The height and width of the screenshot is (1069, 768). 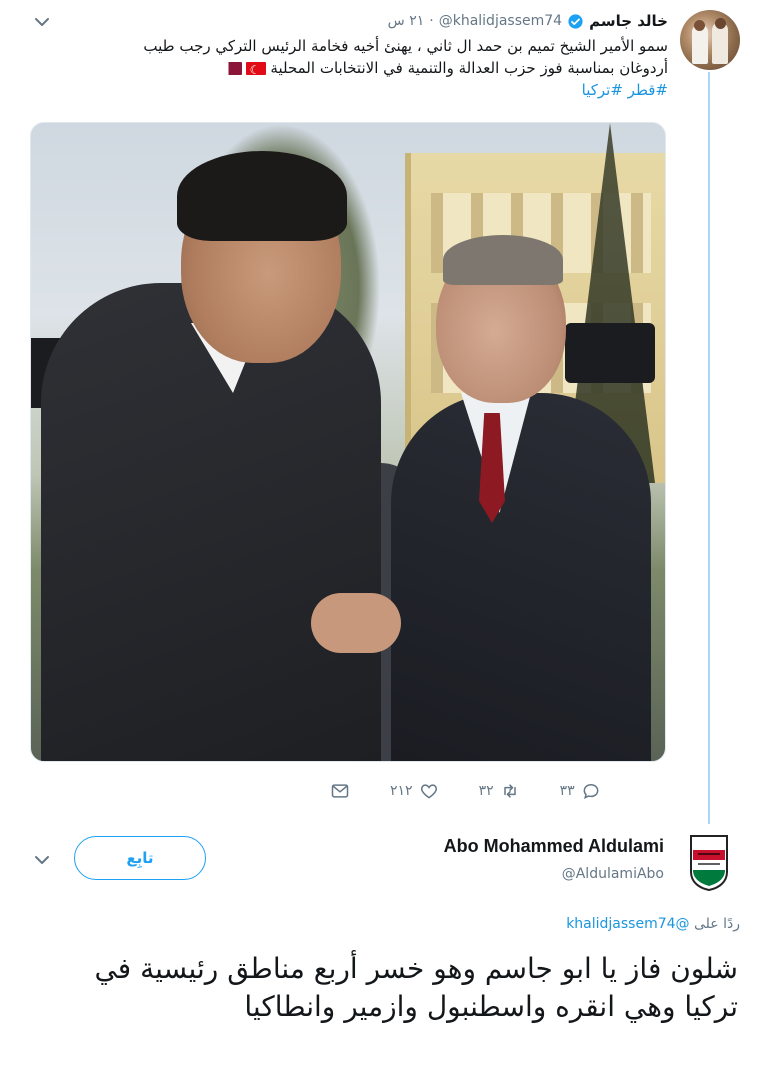 I want to click on reply-author-handle: @AldulamiAbo, so click(x=613, y=874).